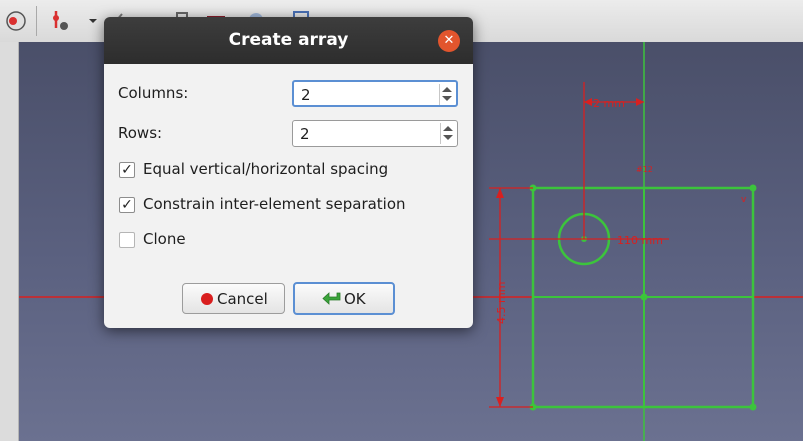 The image size is (803, 441). I want to click on dialog-titlebar: Create array ✕, so click(288, 40).